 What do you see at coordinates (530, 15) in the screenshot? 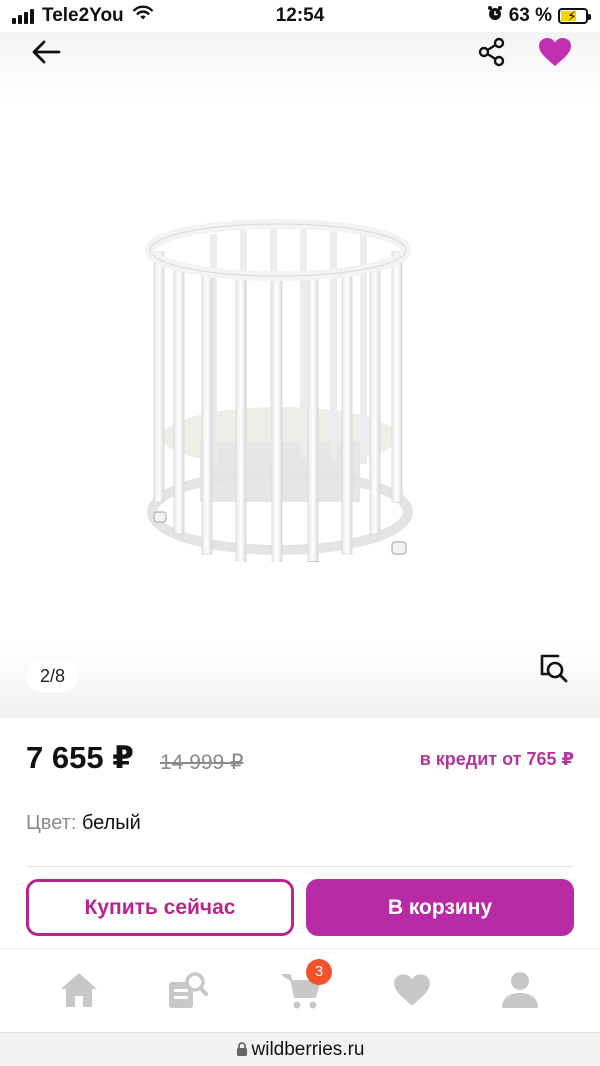
I see `battery-percent: 63 %` at bounding box center [530, 15].